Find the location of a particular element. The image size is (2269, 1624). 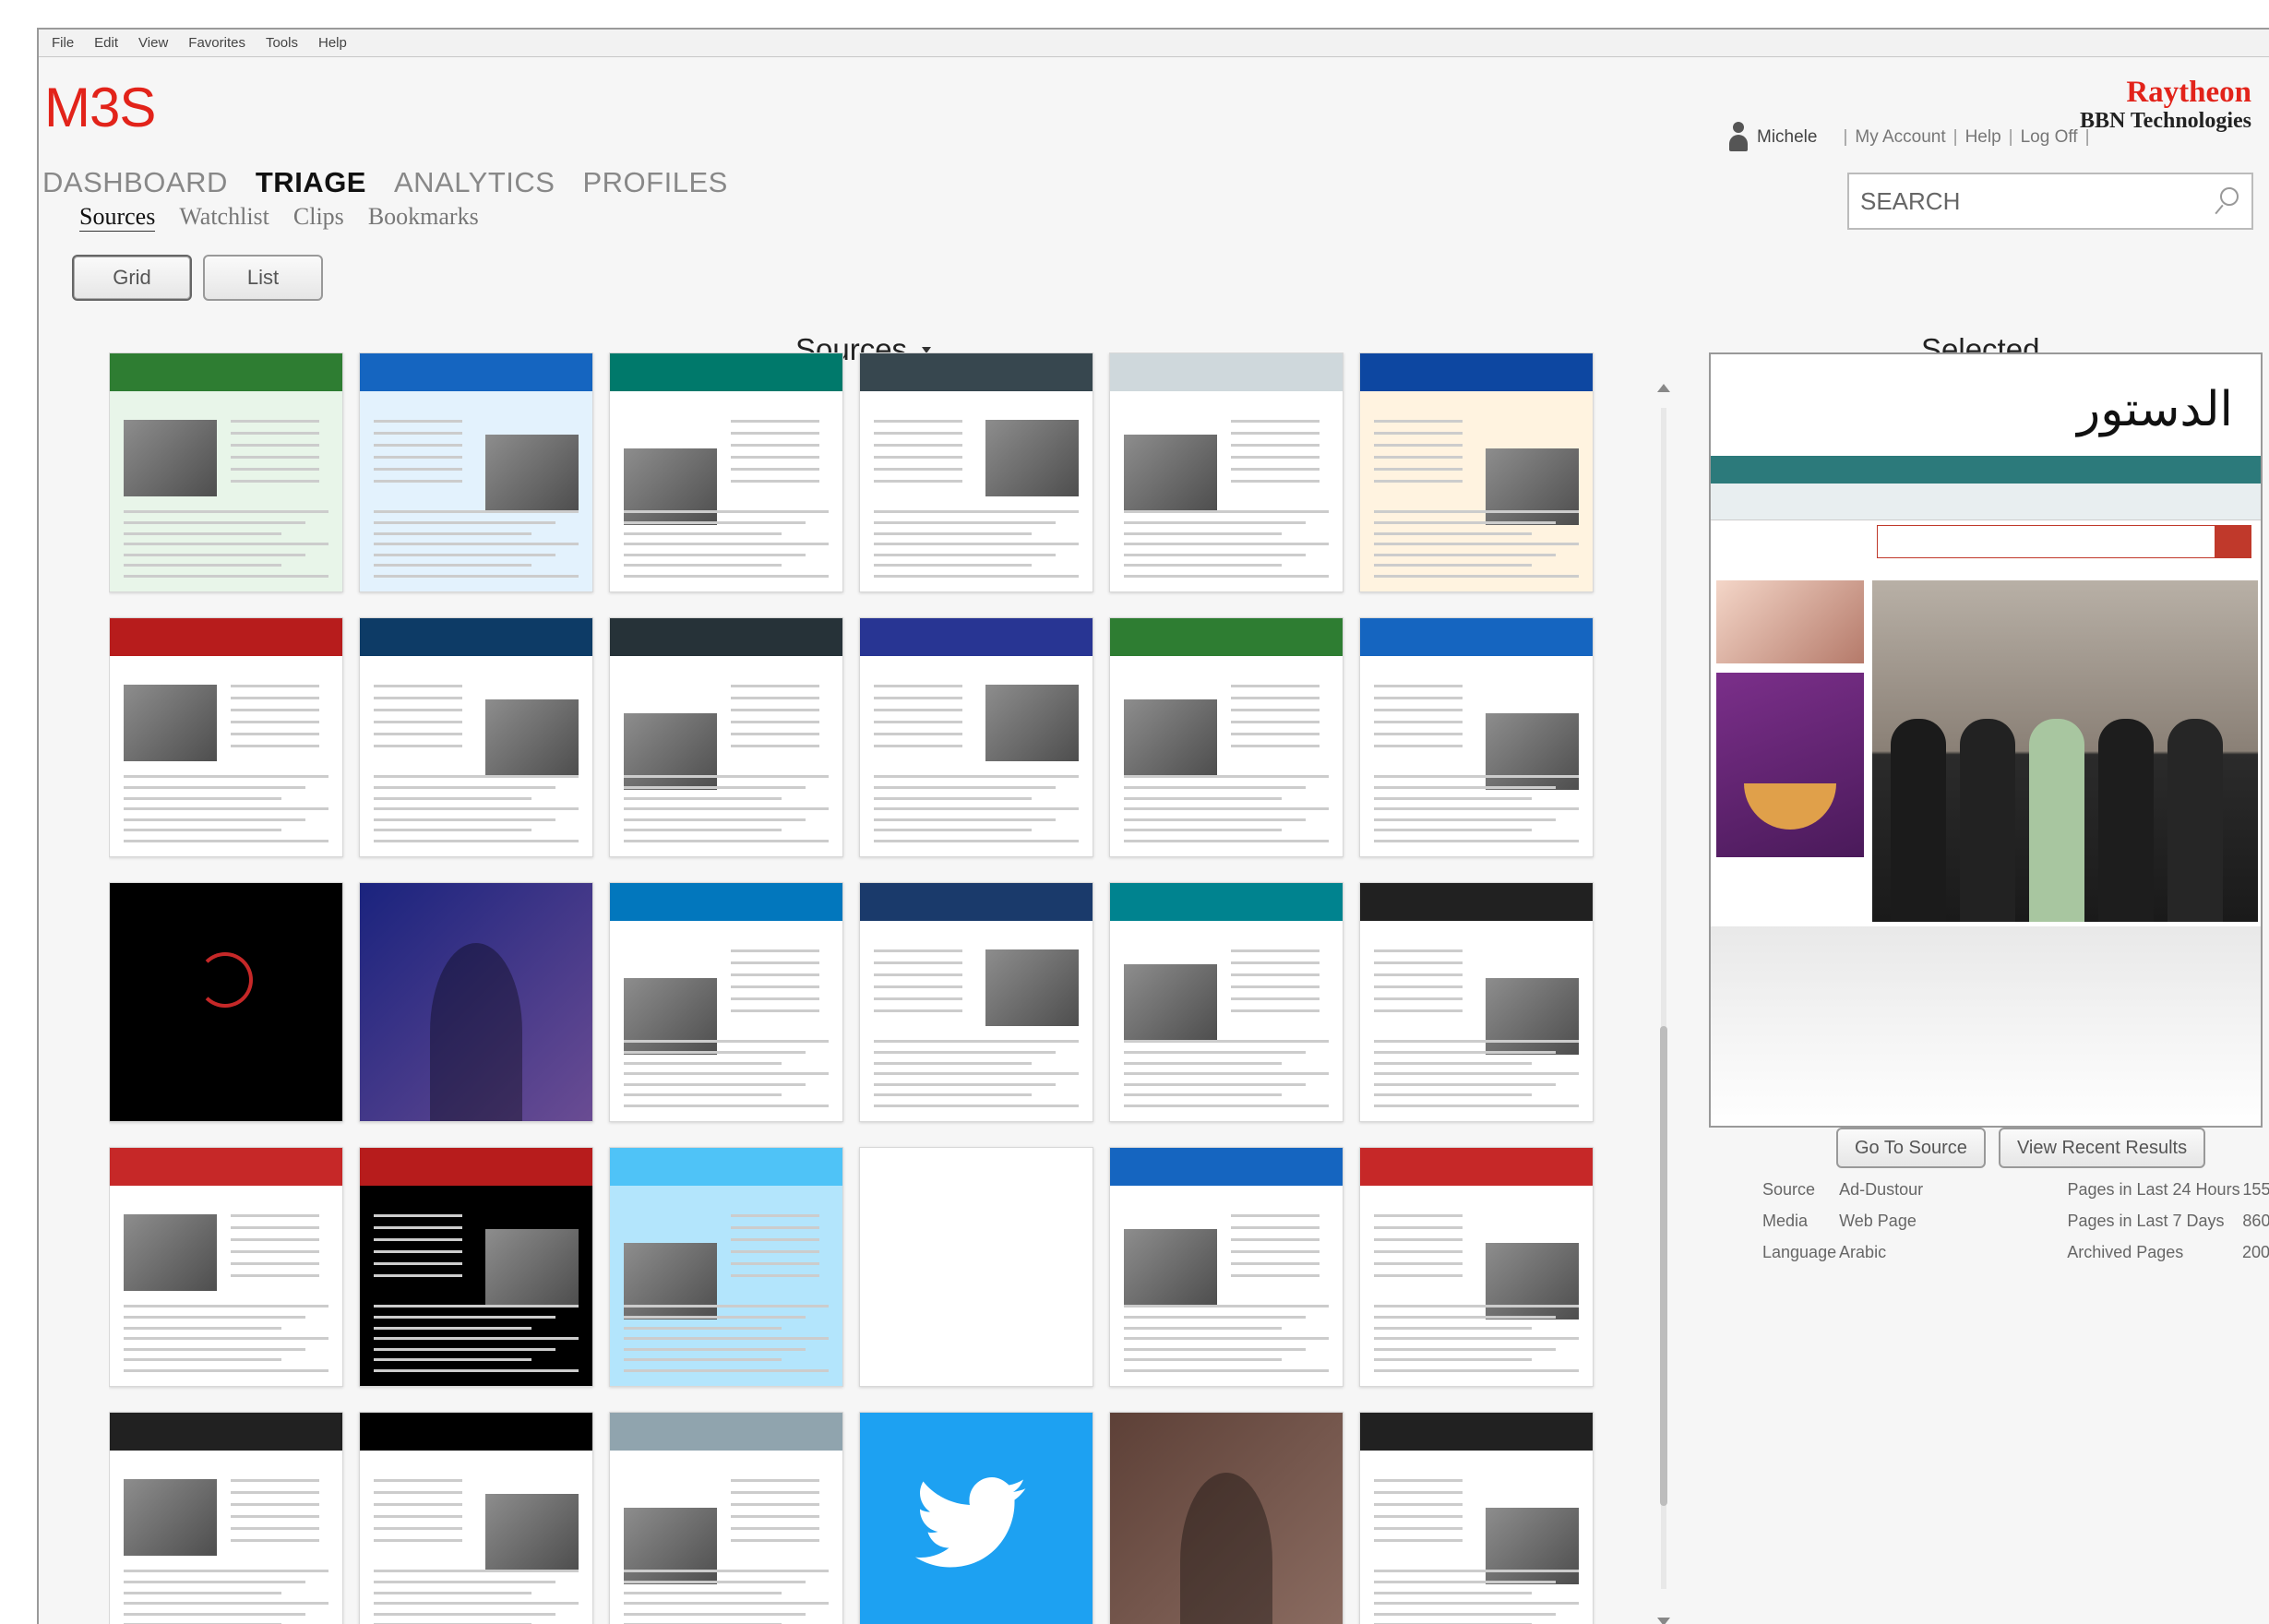

pages-7d-count: 860 is located at coordinates (2255, 1220).